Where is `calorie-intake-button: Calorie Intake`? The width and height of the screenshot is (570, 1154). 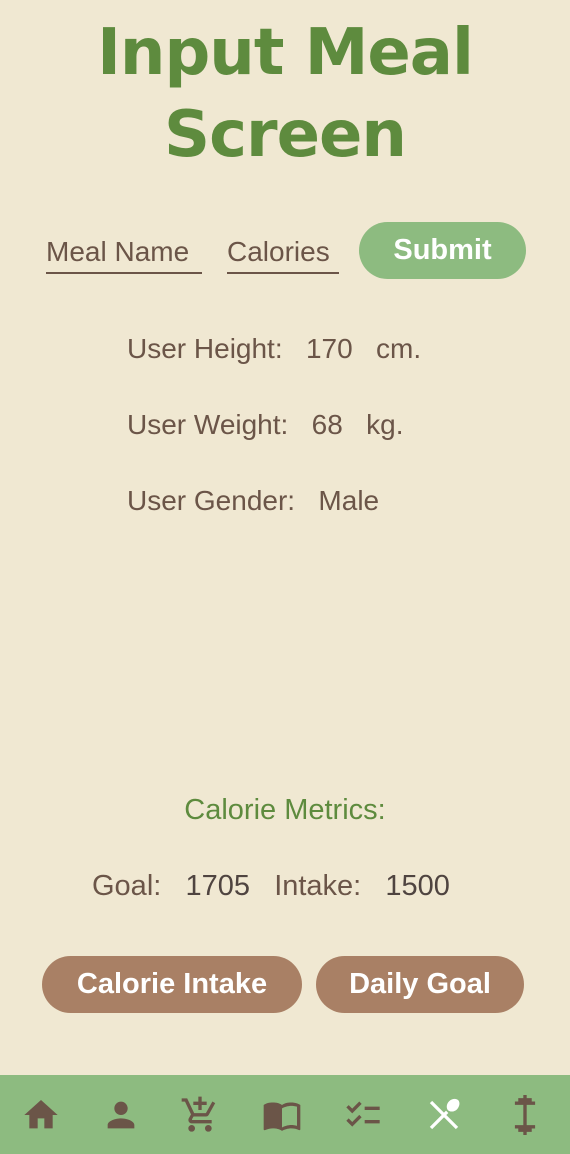
calorie-intake-button: Calorie Intake is located at coordinates (172, 984).